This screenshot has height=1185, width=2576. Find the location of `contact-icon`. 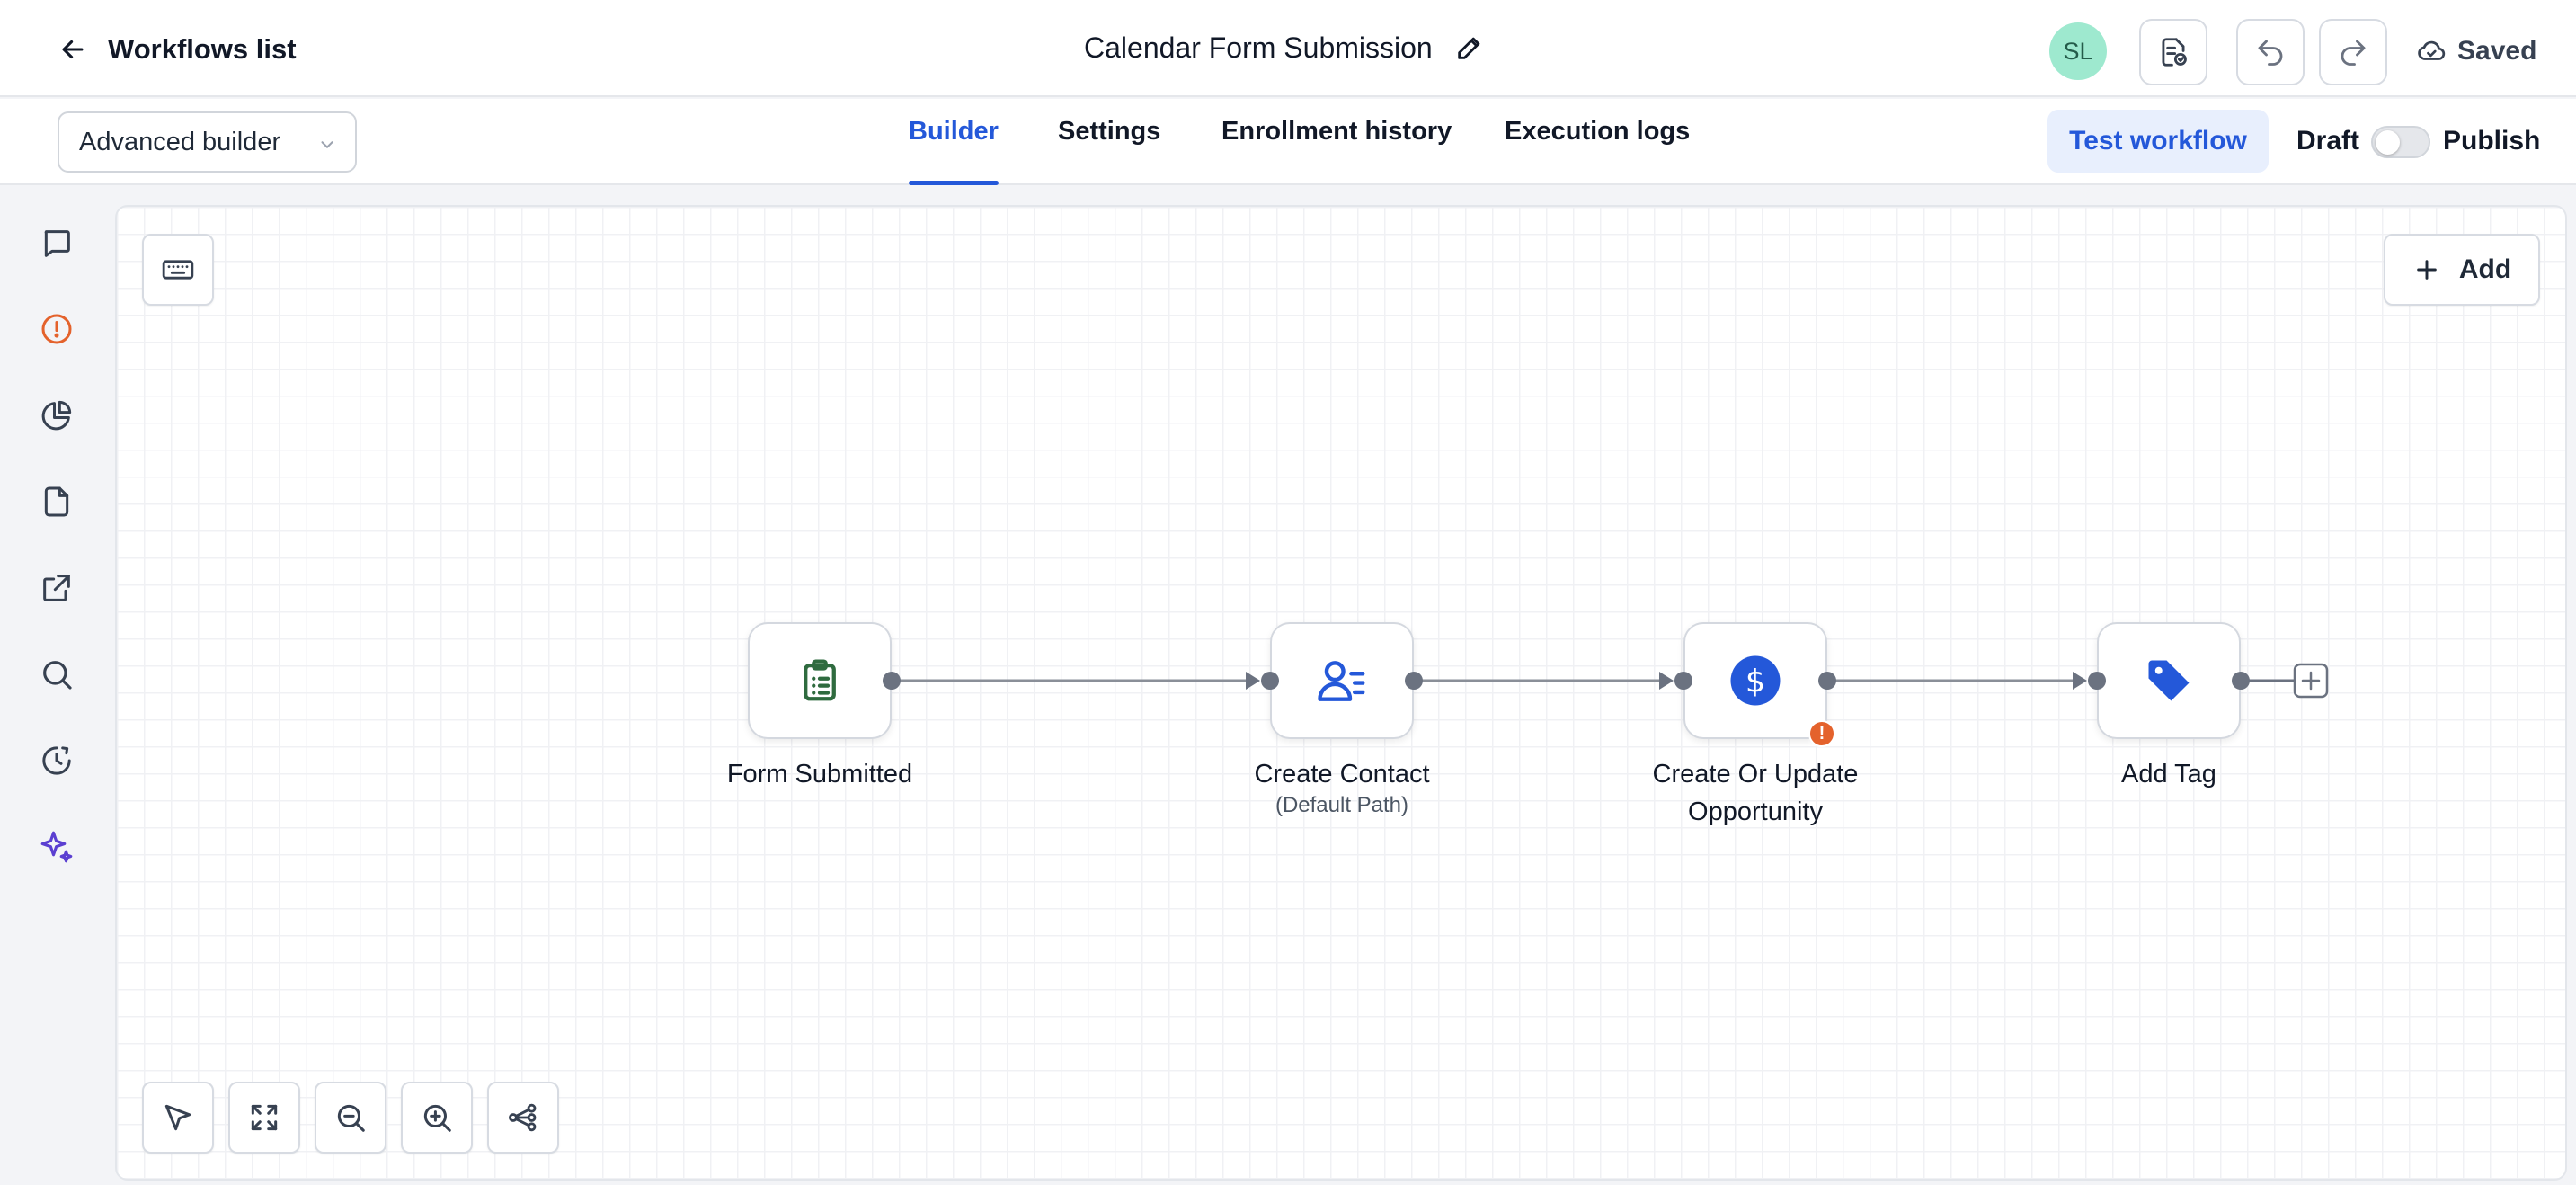

contact-icon is located at coordinates (1342, 680).